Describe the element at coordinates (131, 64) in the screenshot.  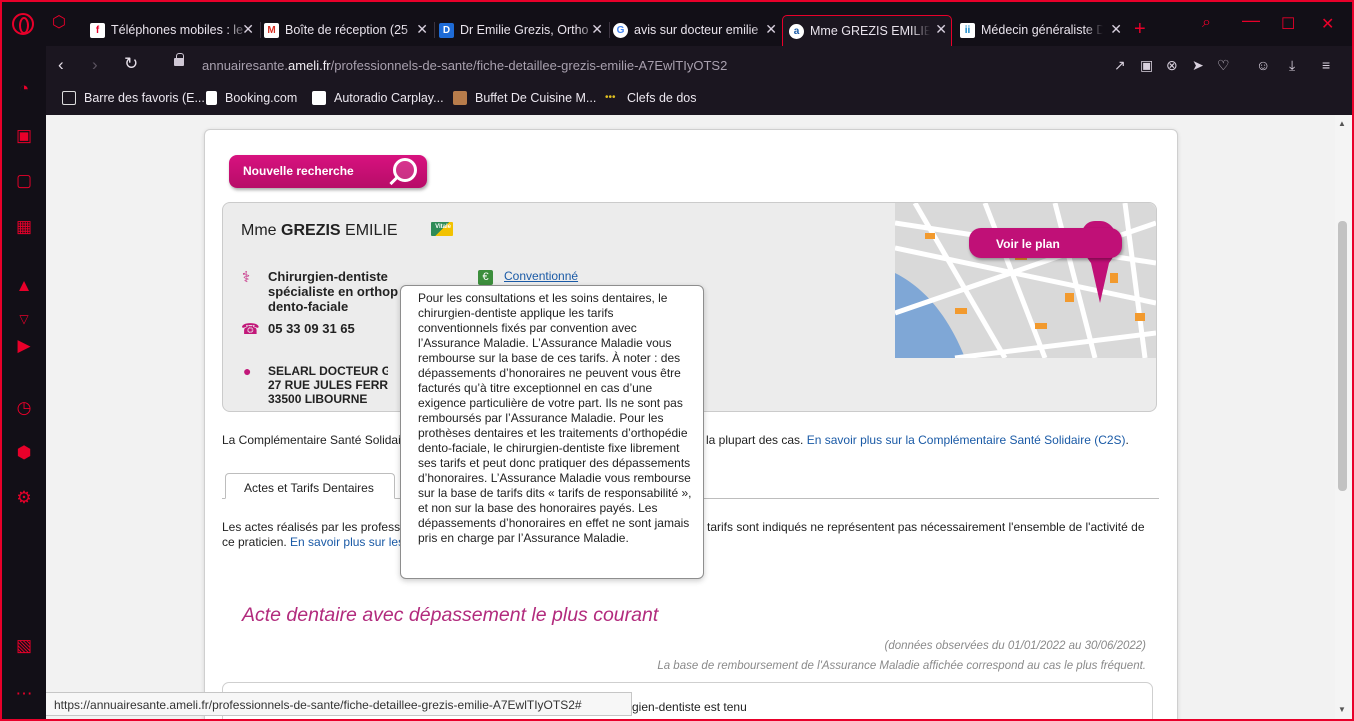
I see `reload-icon: ↻` at that location.